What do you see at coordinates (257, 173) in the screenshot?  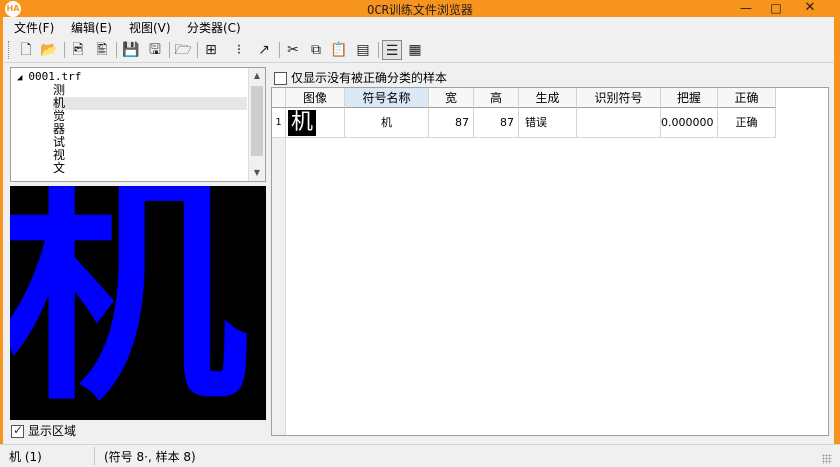 I see `scroll-down-icon: ▼` at bounding box center [257, 173].